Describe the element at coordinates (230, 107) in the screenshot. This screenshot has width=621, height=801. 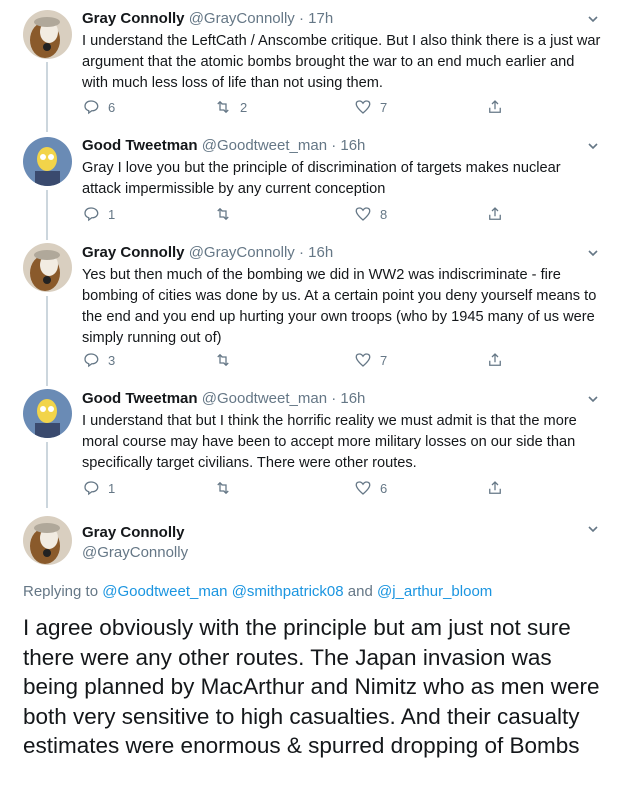
I see `retweet-button: 2` at that location.